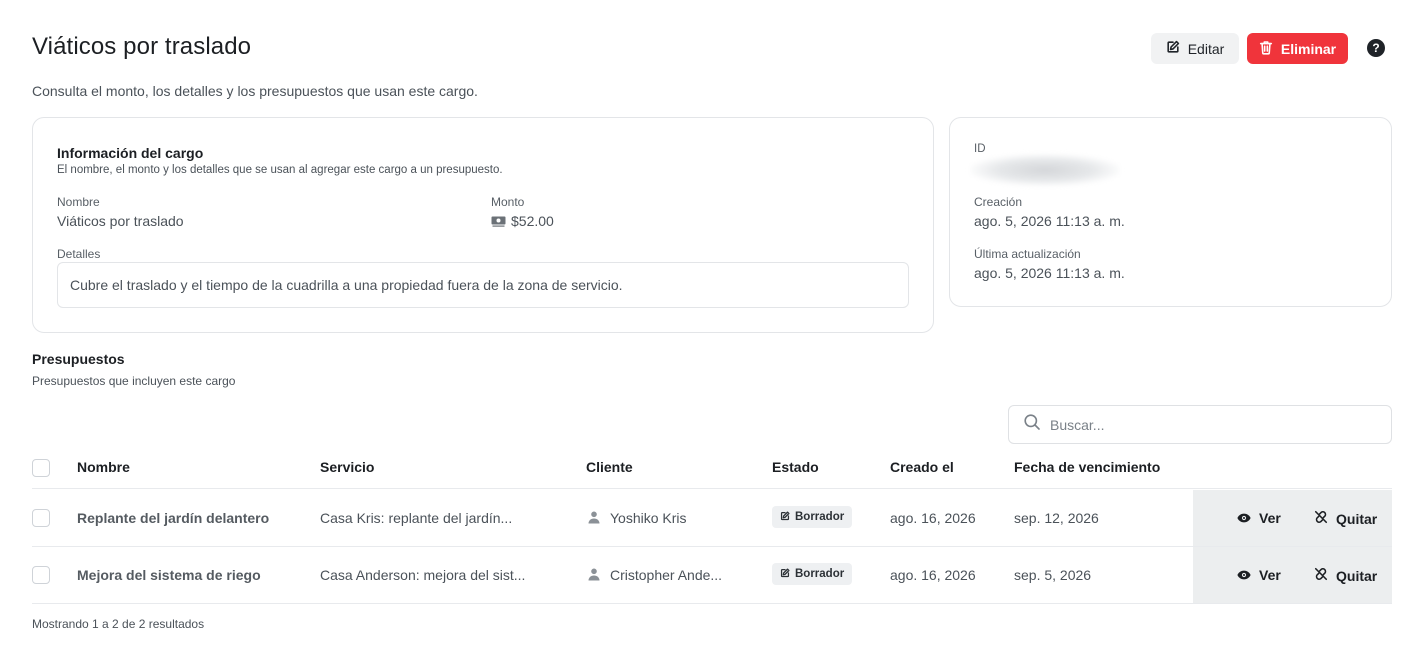  I want to click on row-name: Mejora del sistema de riego, so click(169, 575).